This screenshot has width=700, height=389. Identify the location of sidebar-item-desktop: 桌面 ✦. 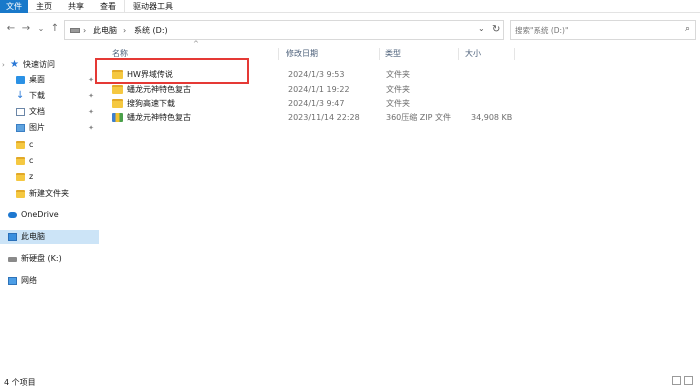
(49, 80).